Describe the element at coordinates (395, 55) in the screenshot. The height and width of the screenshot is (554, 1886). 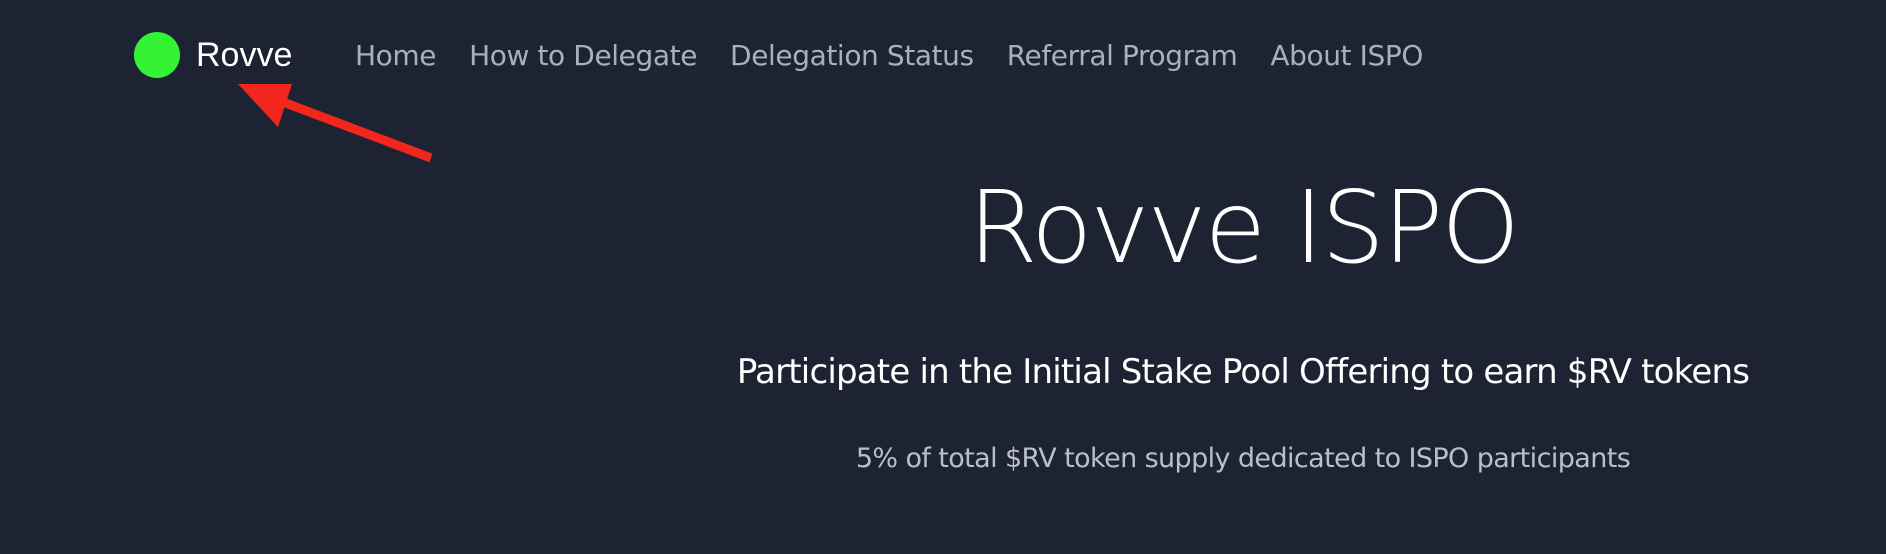
I see `nav-item-home: Home` at that location.